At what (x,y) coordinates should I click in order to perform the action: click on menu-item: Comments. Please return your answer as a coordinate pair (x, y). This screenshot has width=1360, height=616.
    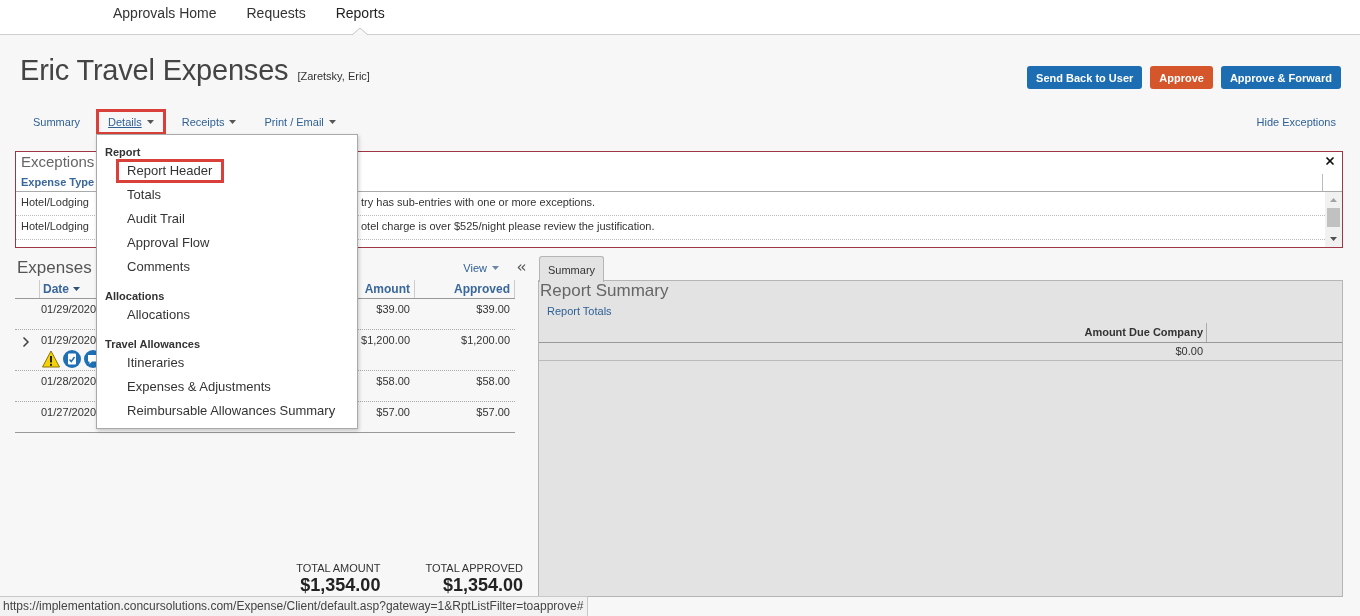
    Looking at the image, I should click on (159, 267).